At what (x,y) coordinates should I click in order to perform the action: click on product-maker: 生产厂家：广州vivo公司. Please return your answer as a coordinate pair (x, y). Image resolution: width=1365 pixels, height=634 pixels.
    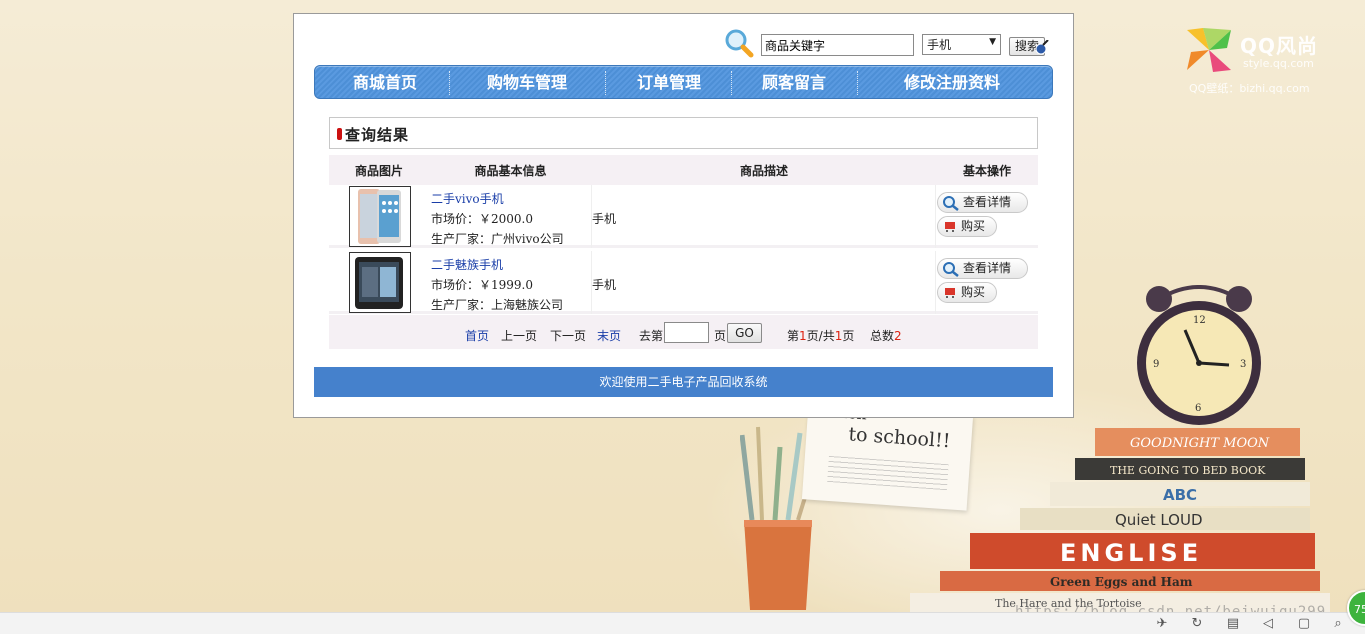
    Looking at the image, I should click on (497, 239).